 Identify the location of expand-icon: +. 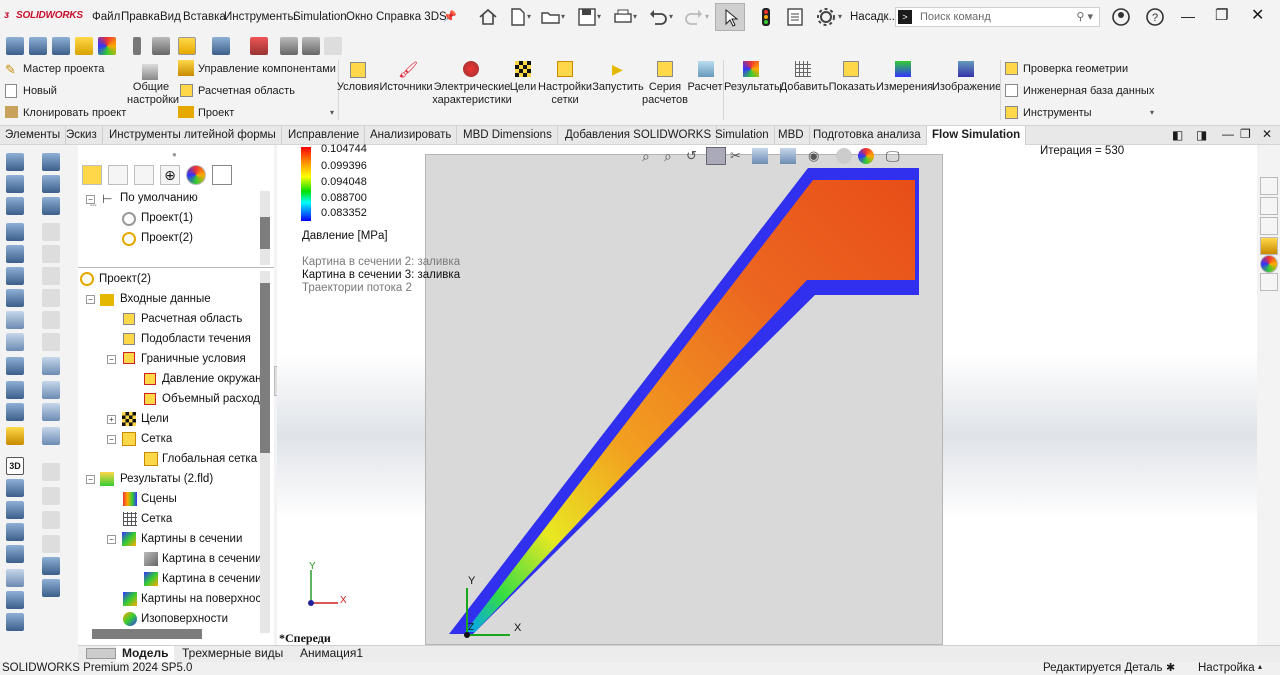
(111, 419).